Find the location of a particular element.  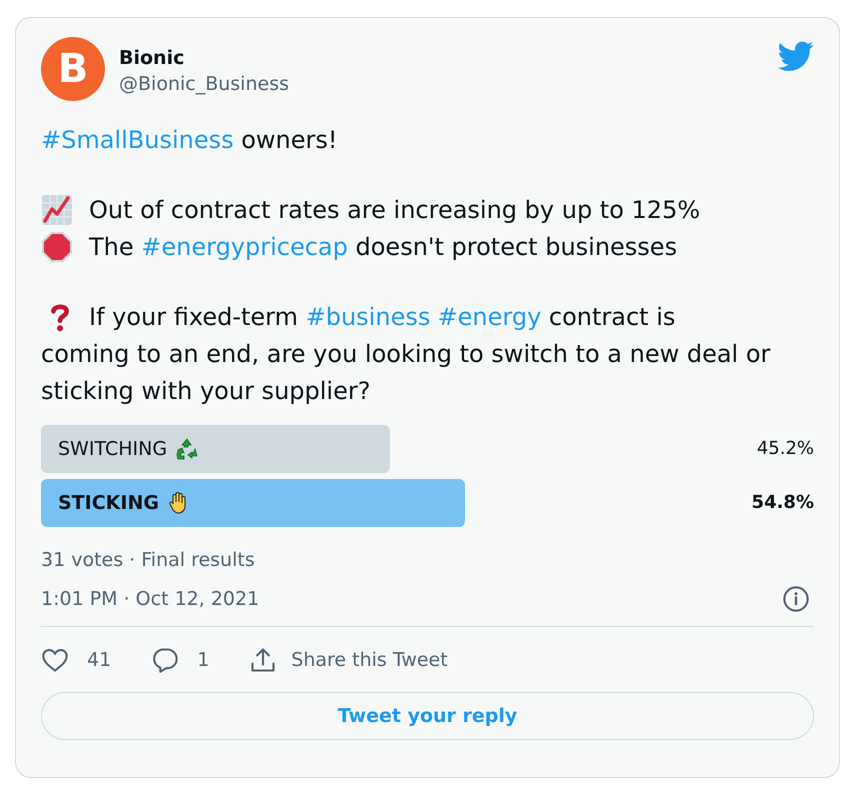

heart-icon is located at coordinates (55, 660).